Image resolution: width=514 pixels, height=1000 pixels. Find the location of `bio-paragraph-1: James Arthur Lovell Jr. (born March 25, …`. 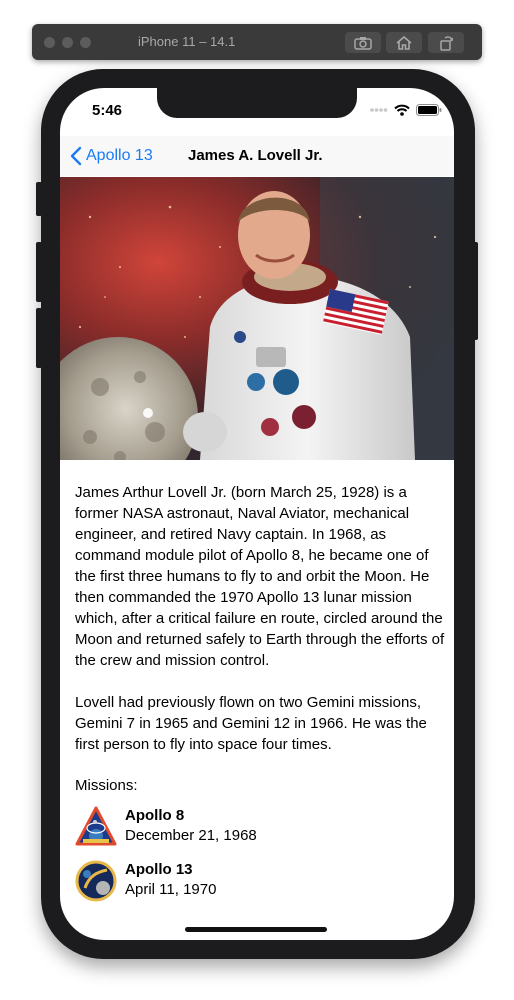

bio-paragraph-1: James Arthur Lovell Jr. (born March 25, … is located at coordinates (260, 576).